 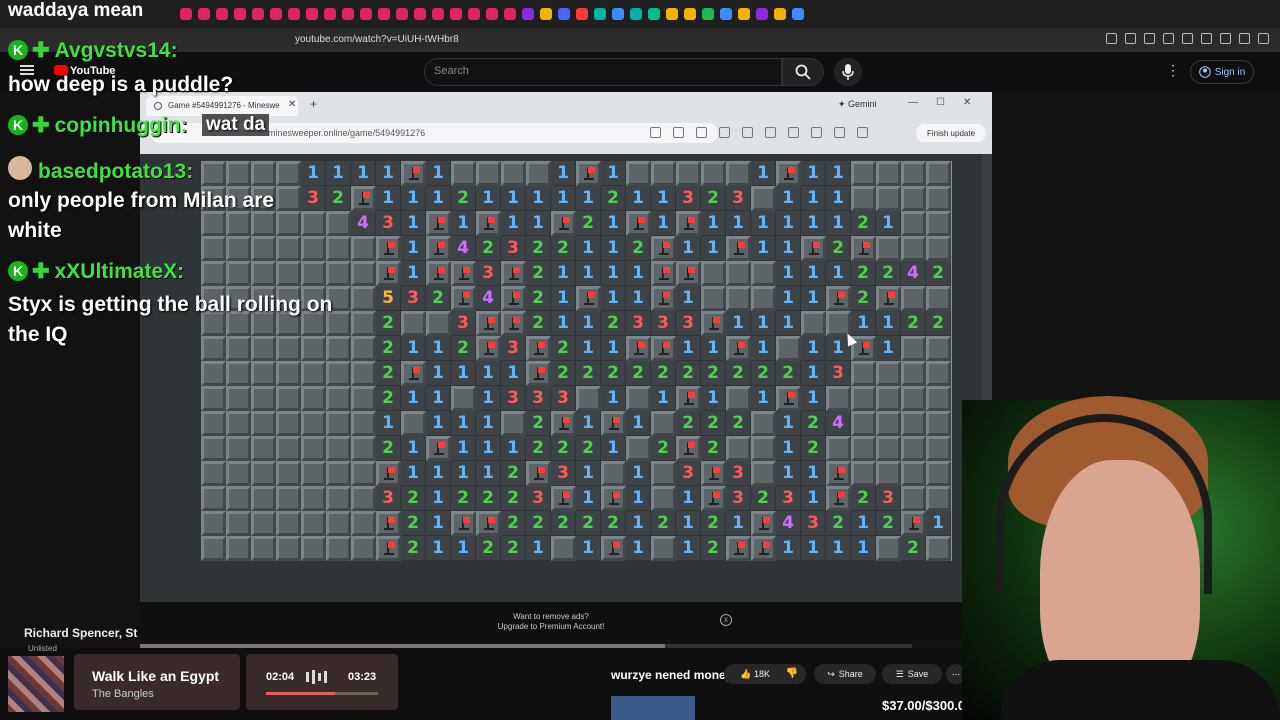 I want to click on gemini-button: ✦ Gemini, so click(x=857, y=104).